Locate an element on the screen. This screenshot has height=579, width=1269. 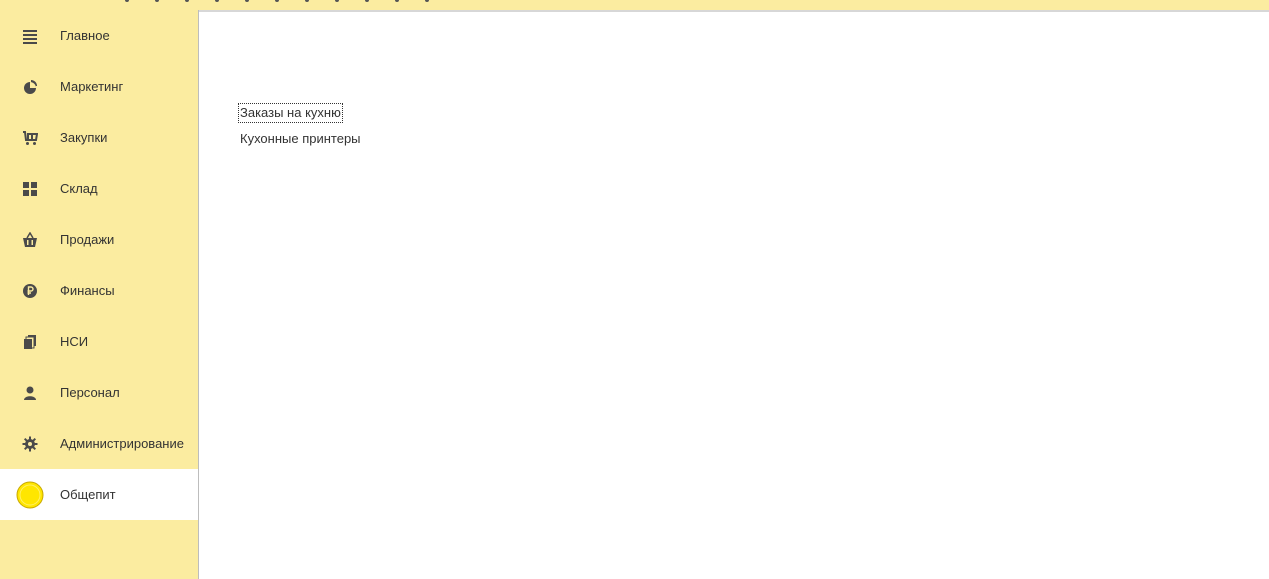
toolbar-cutoff-glyphs is located at coordinates (305, 1).